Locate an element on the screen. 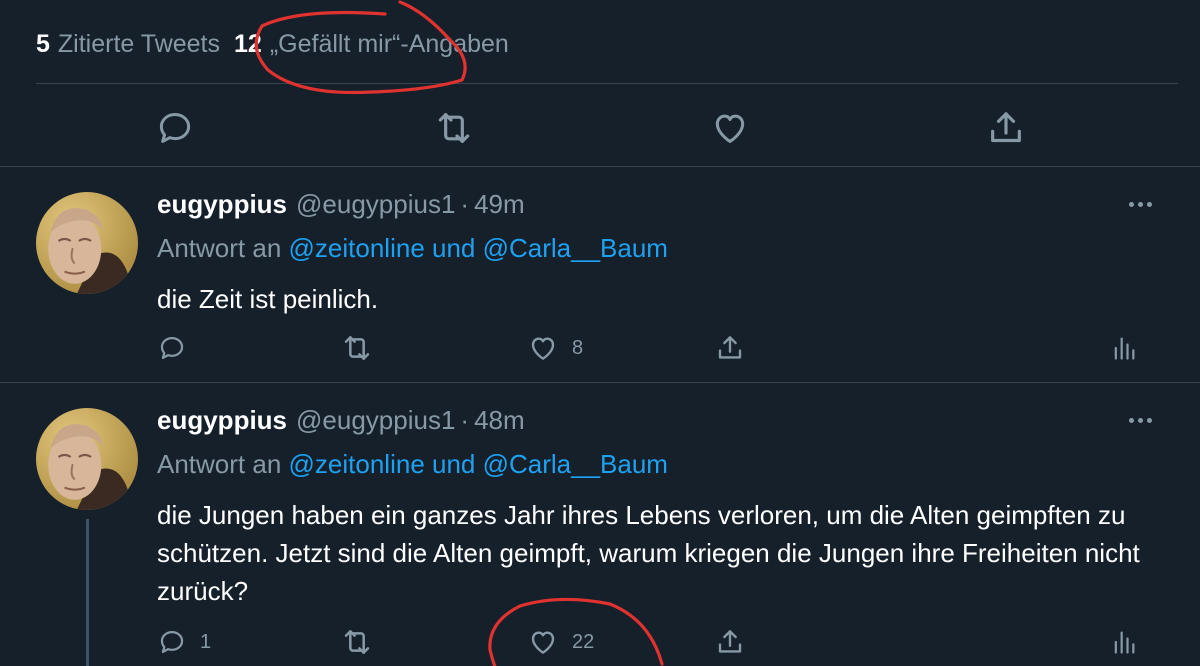 The height and width of the screenshot is (666, 1200). main-share-button is located at coordinates (1006, 128).